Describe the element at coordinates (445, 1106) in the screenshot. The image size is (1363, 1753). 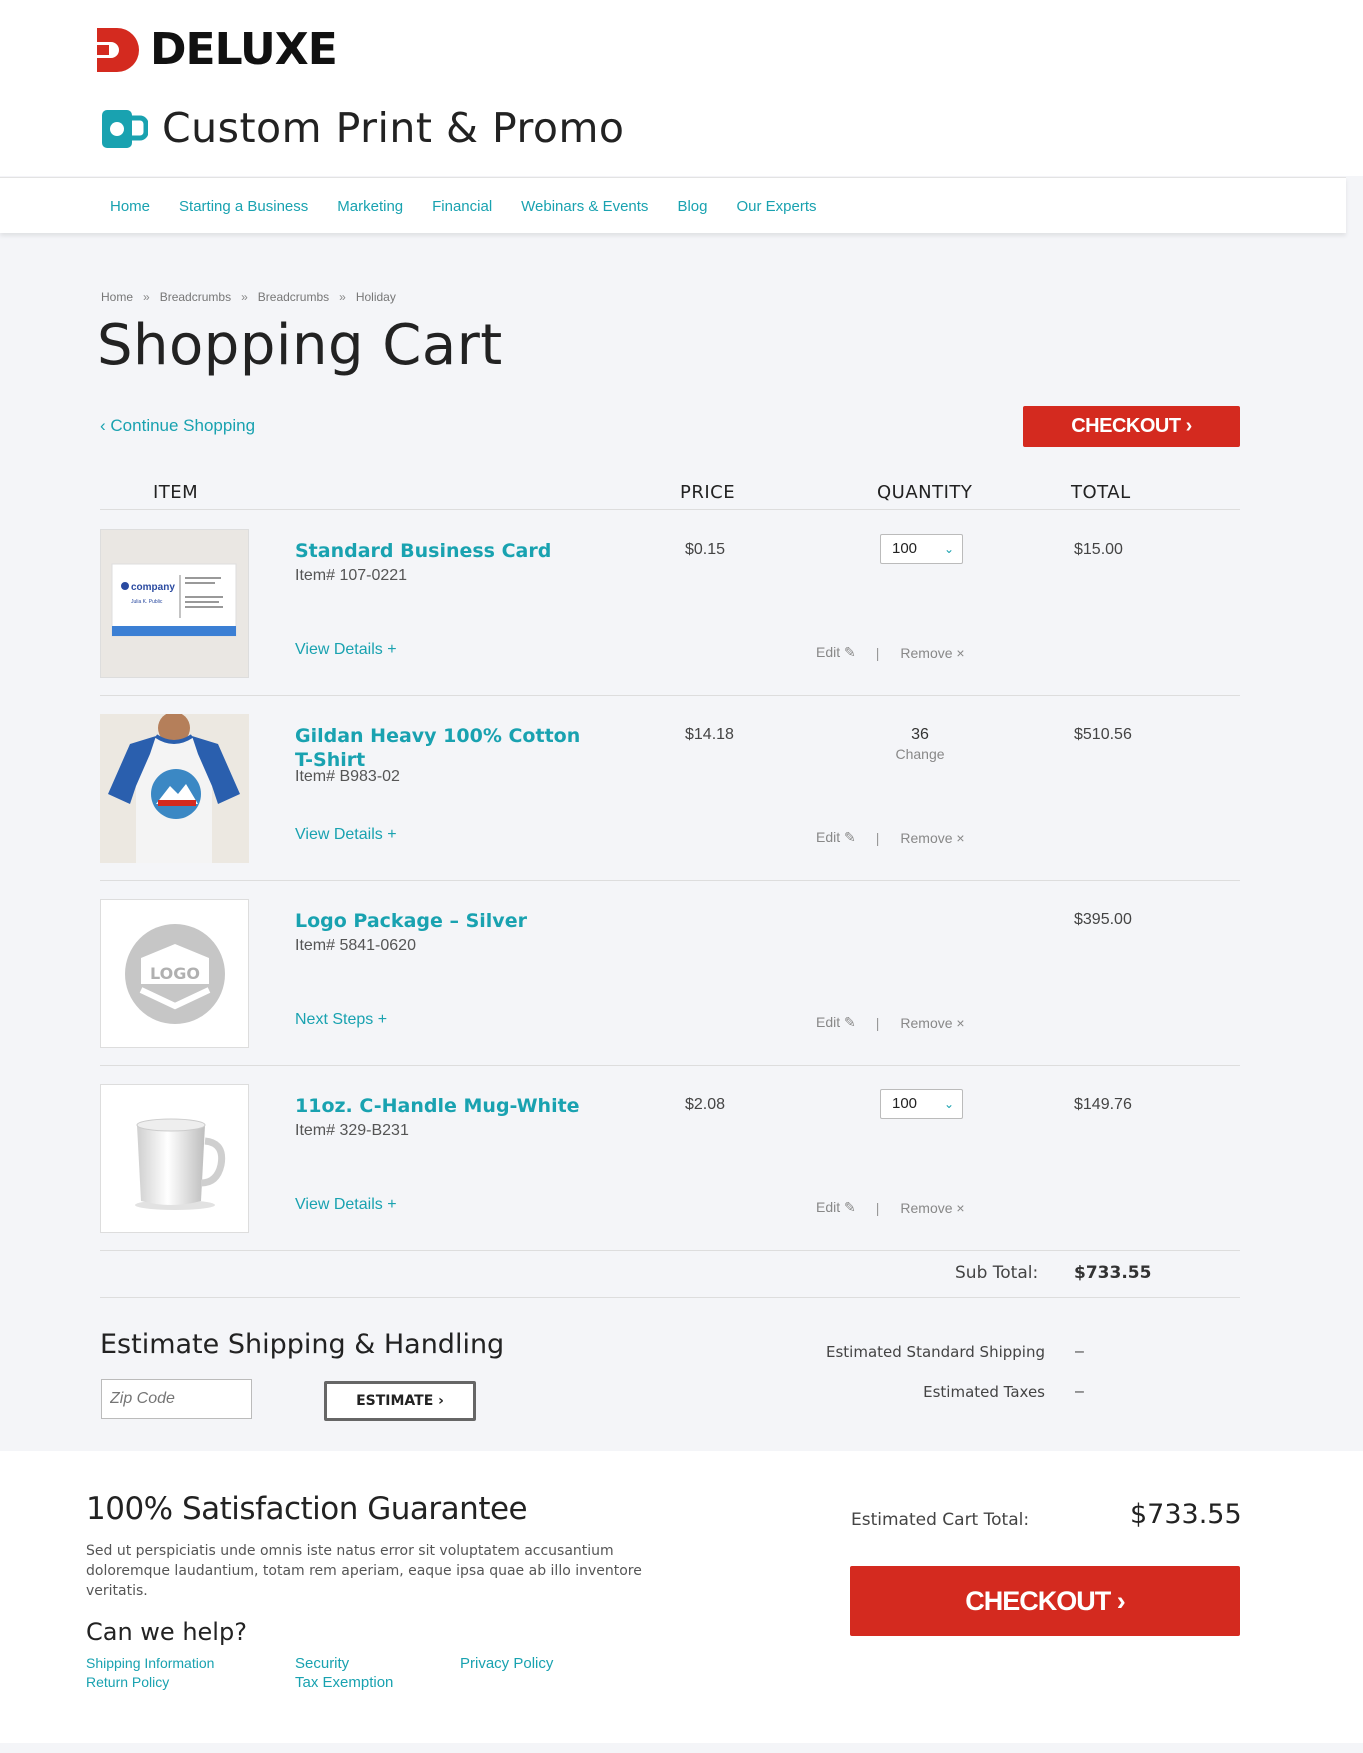
I see `product-name: 11oz. C-Handle Mug-White` at that location.